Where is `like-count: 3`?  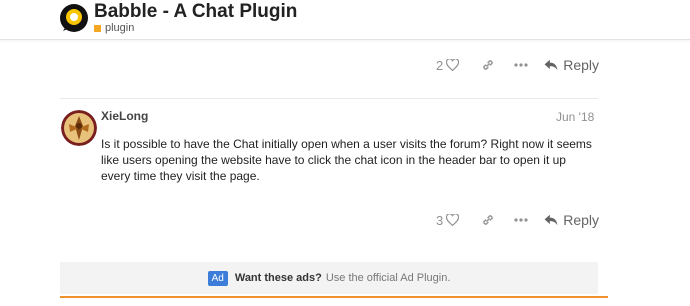
like-count: 3 is located at coordinates (440, 220).